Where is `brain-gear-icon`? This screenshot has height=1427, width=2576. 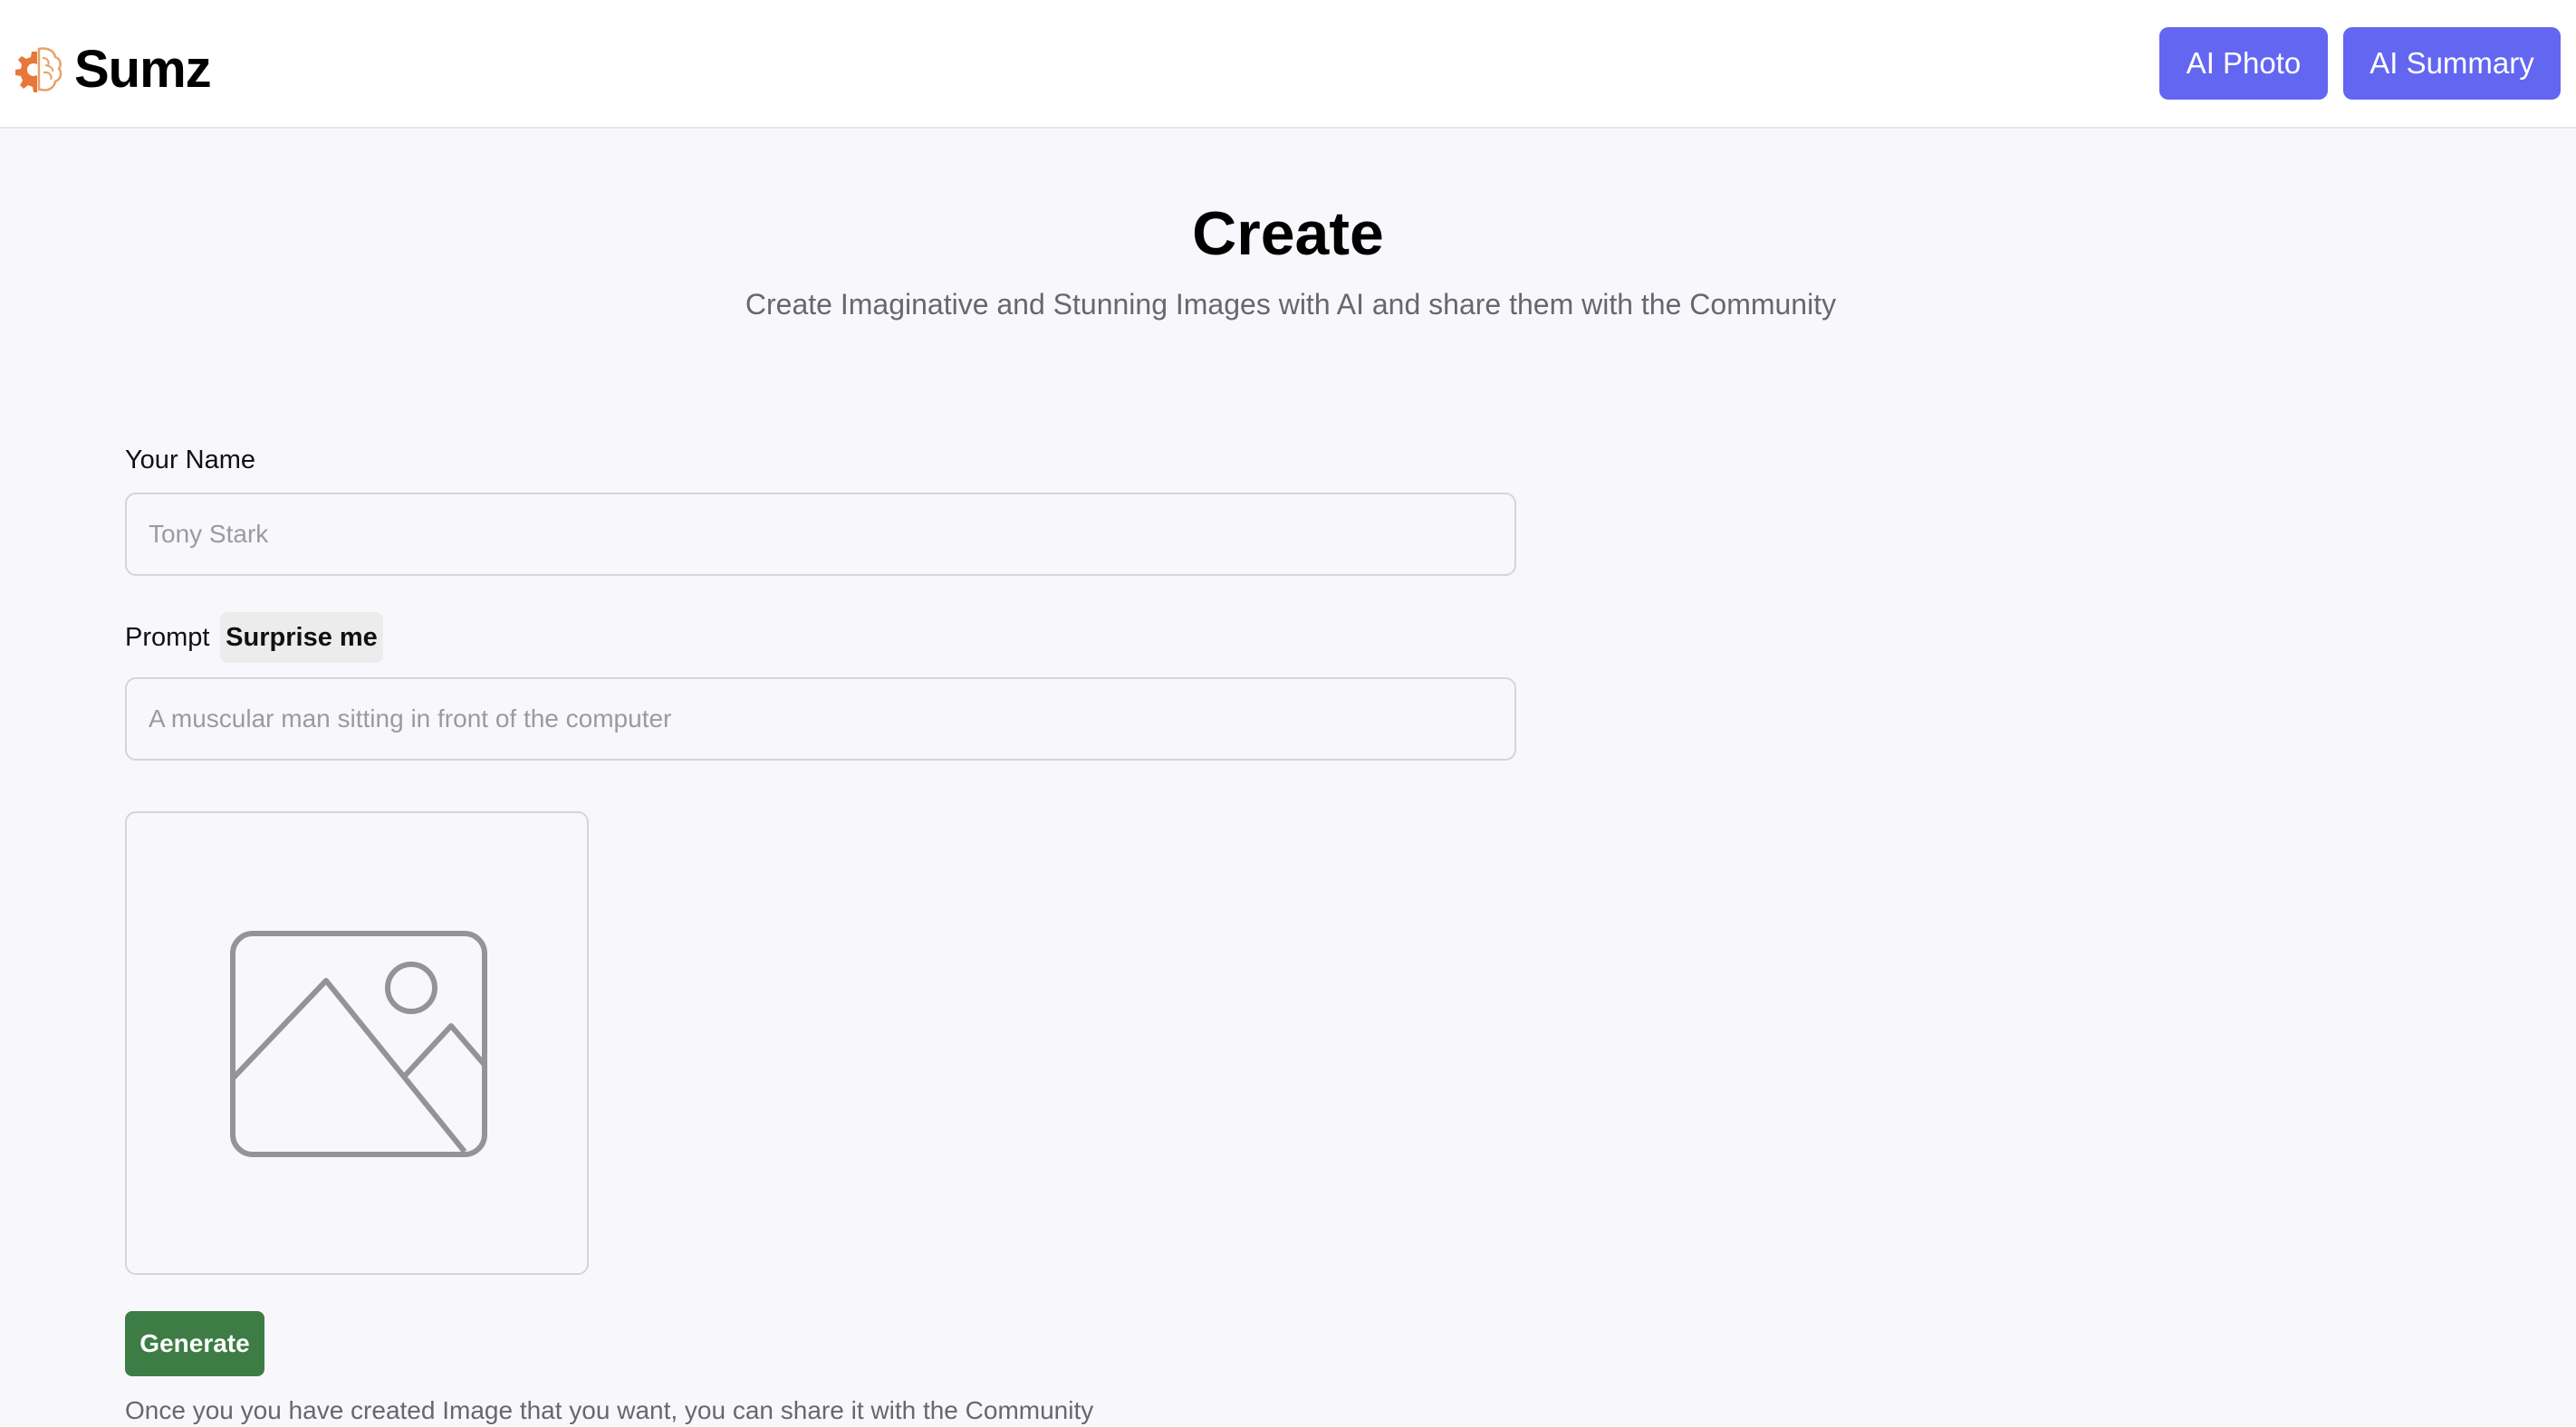
brain-gear-icon is located at coordinates (38, 69).